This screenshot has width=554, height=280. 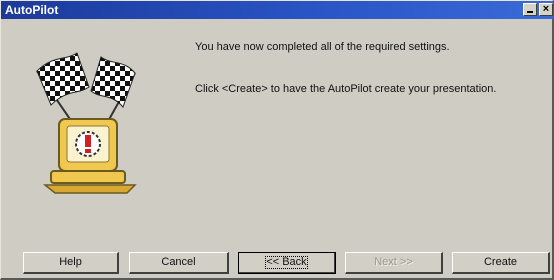 I want to click on help-button-label: Help, so click(x=70, y=262).